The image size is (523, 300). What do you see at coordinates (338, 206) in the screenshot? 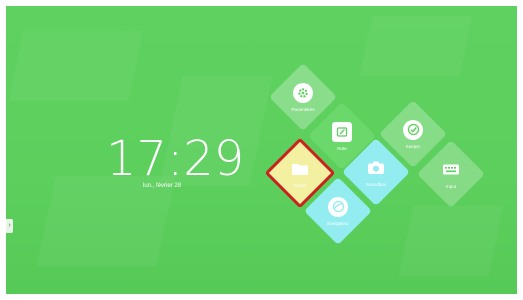
I see `globe-icon` at bounding box center [338, 206].